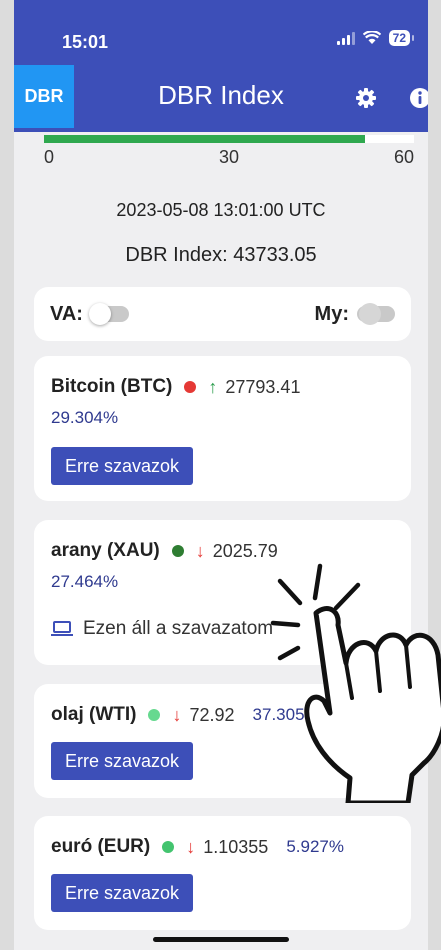 Image resolution: width=441 pixels, height=950 pixels. What do you see at coordinates (286, 714) in the screenshot?
I see `asset-percent: 37.305%` at bounding box center [286, 714].